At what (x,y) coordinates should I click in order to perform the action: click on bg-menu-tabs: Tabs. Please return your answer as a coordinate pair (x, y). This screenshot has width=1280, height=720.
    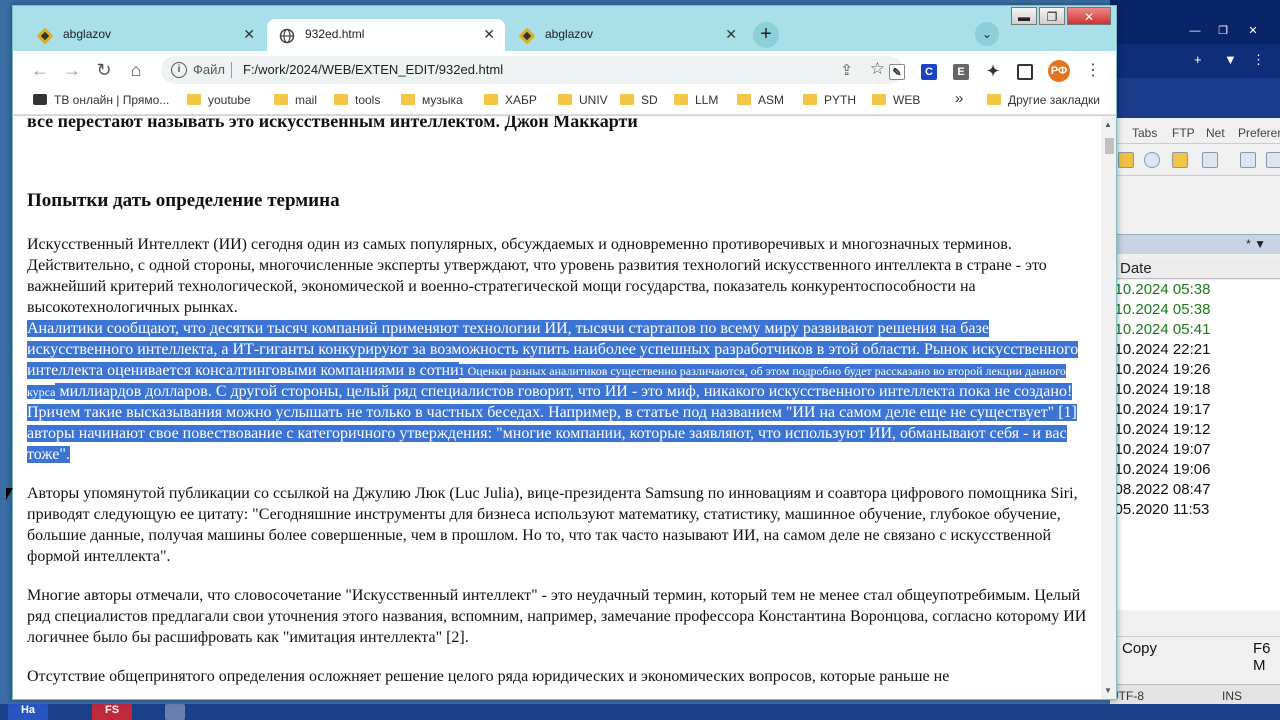
    Looking at the image, I should click on (1144, 133).